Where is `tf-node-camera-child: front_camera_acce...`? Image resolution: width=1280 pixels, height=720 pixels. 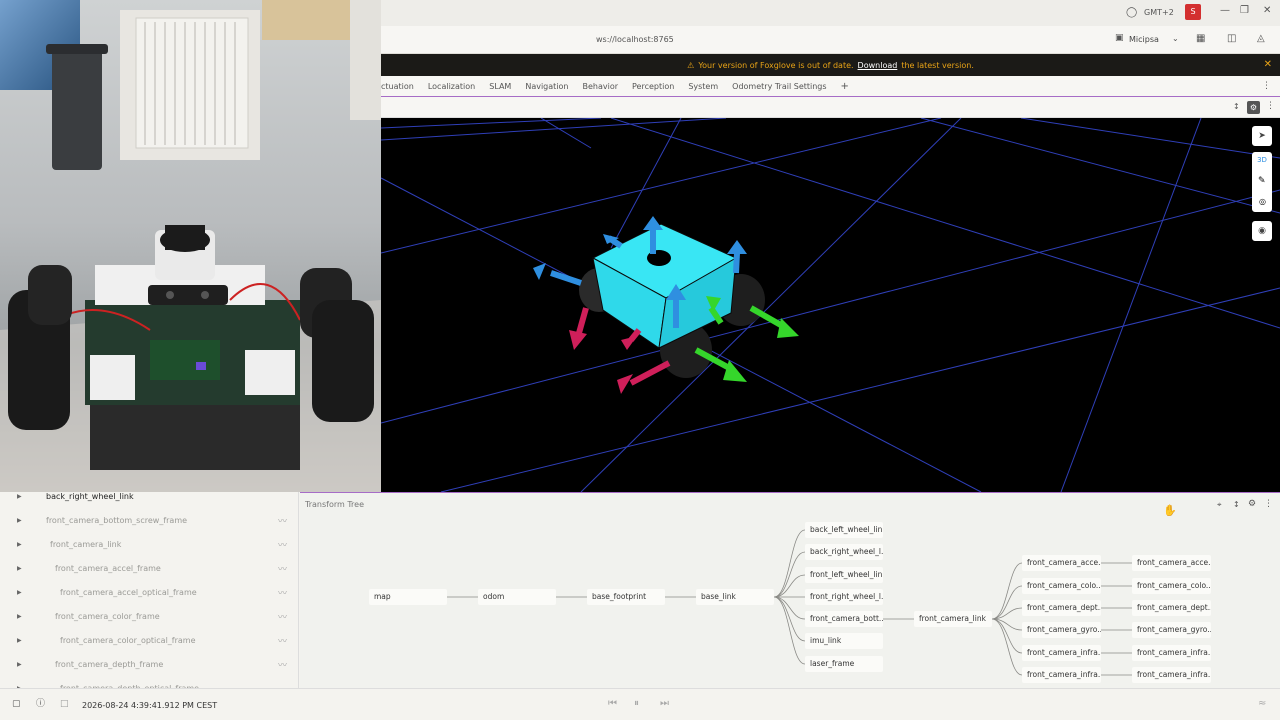
tf-node-camera-child: front_camera_acce... is located at coordinates (1061, 563).